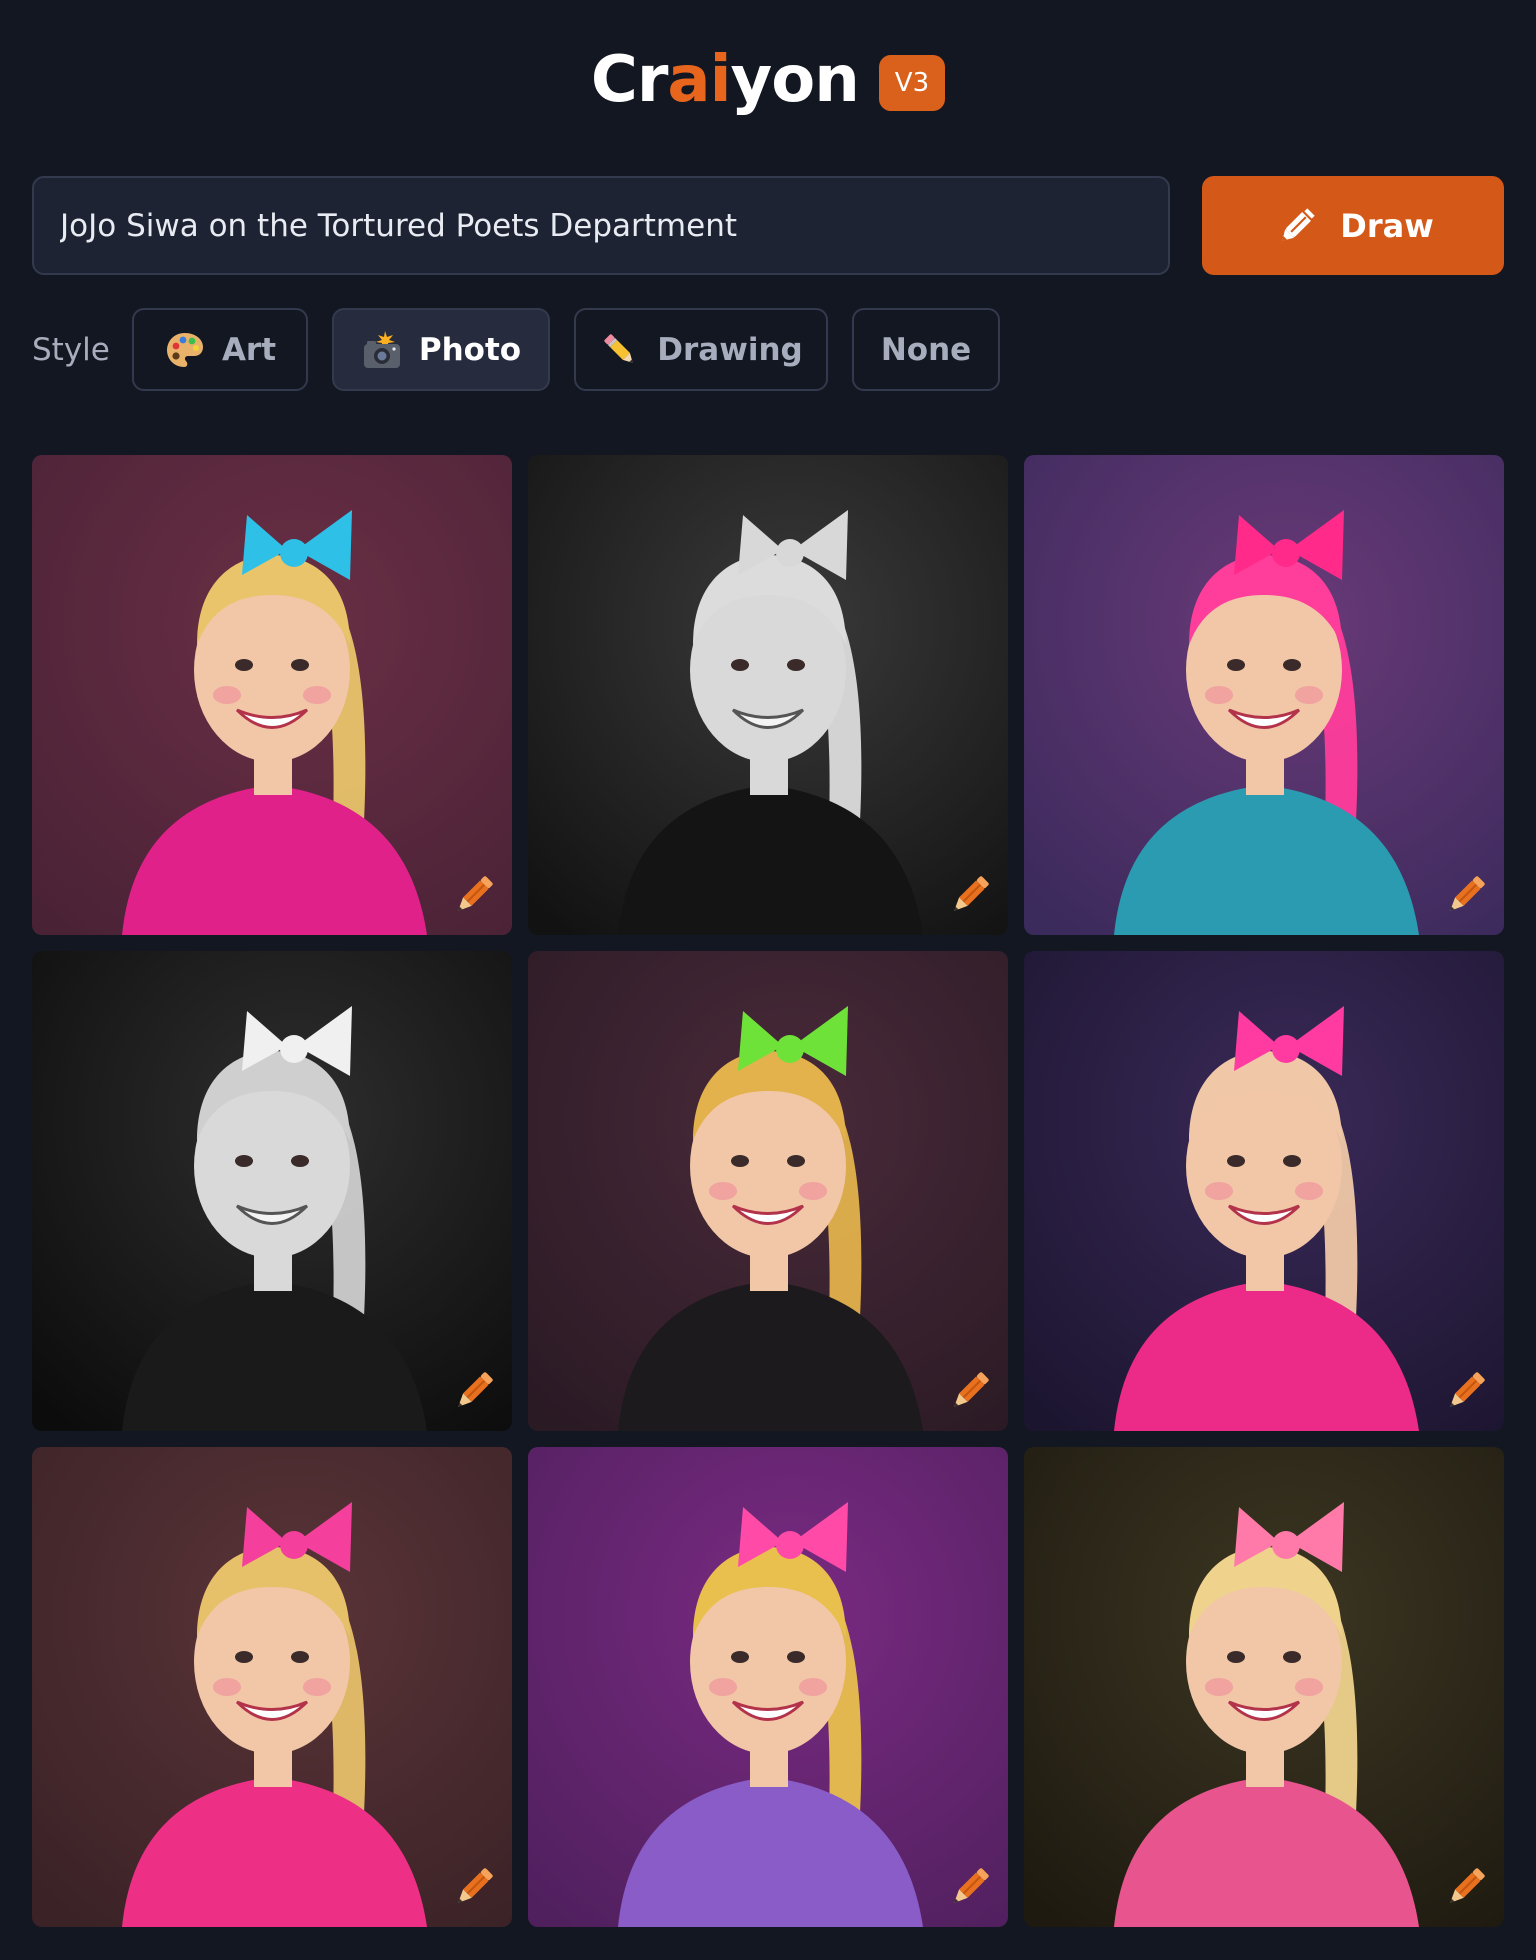 Image resolution: width=1536 pixels, height=1960 pixels. Describe the element at coordinates (220, 349) in the screenshot. I see `style-option-art: Art` at that location.